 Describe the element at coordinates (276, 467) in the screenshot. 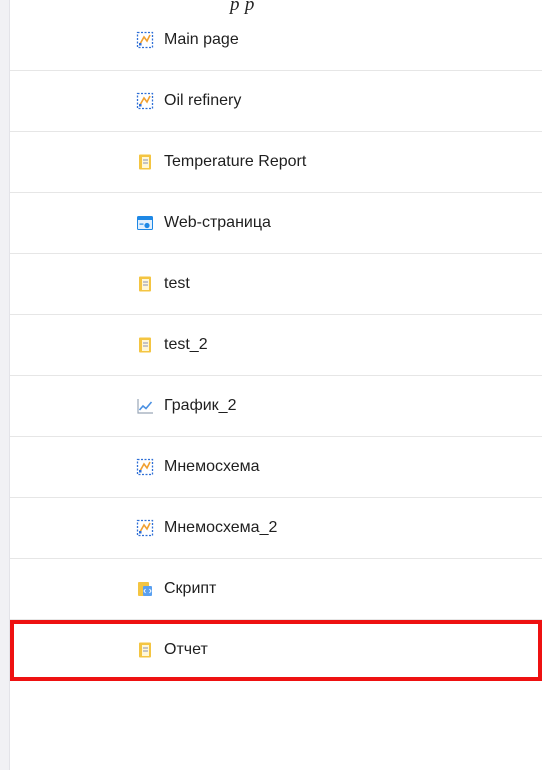

I see `list-item-mnemoscheme: Мнемосхема` at that location.